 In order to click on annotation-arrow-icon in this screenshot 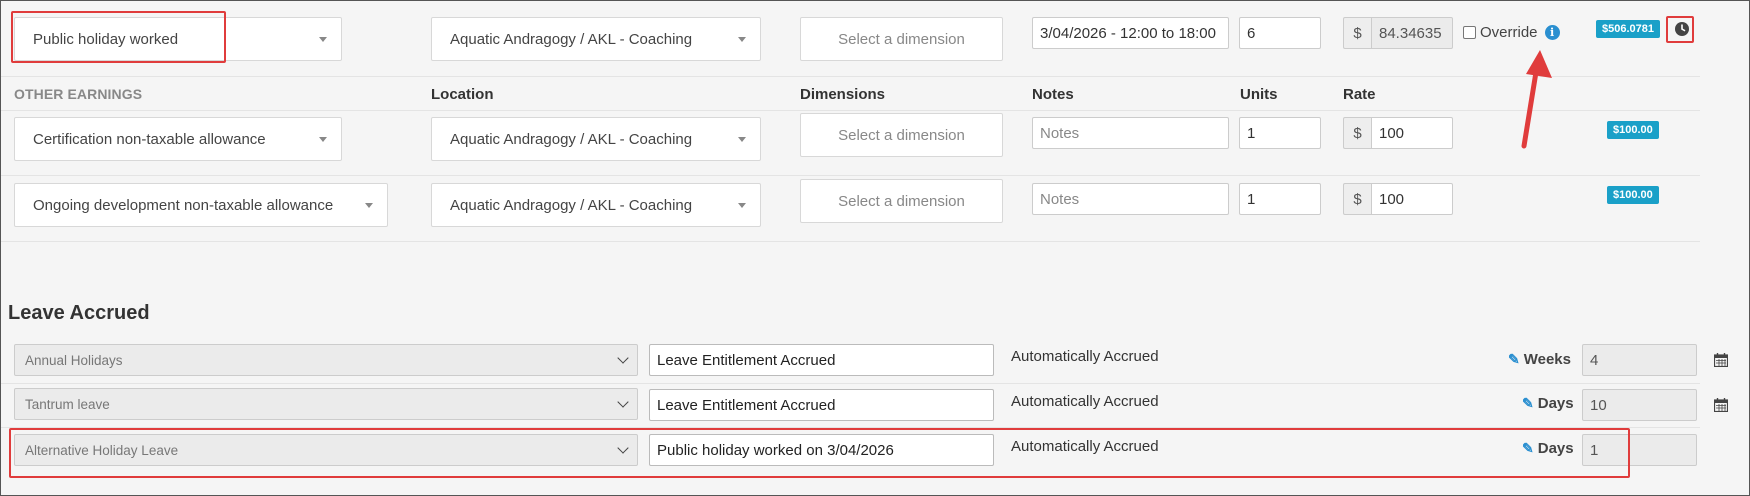, I will do `click(1536, 99)`.